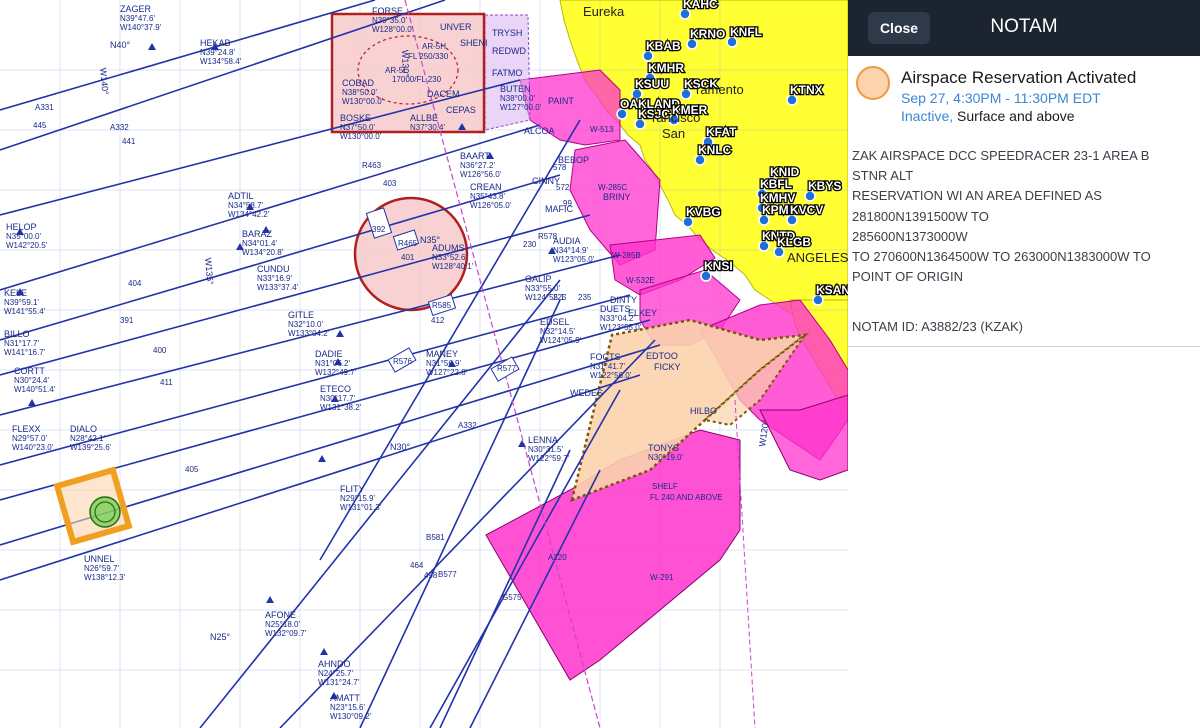 The height and width of the screenshot is (728, 1200). Describe the element at coordinates (363, 101) in the screenshot. I see `waypoint-longitude: W130°00.0'` at that location.